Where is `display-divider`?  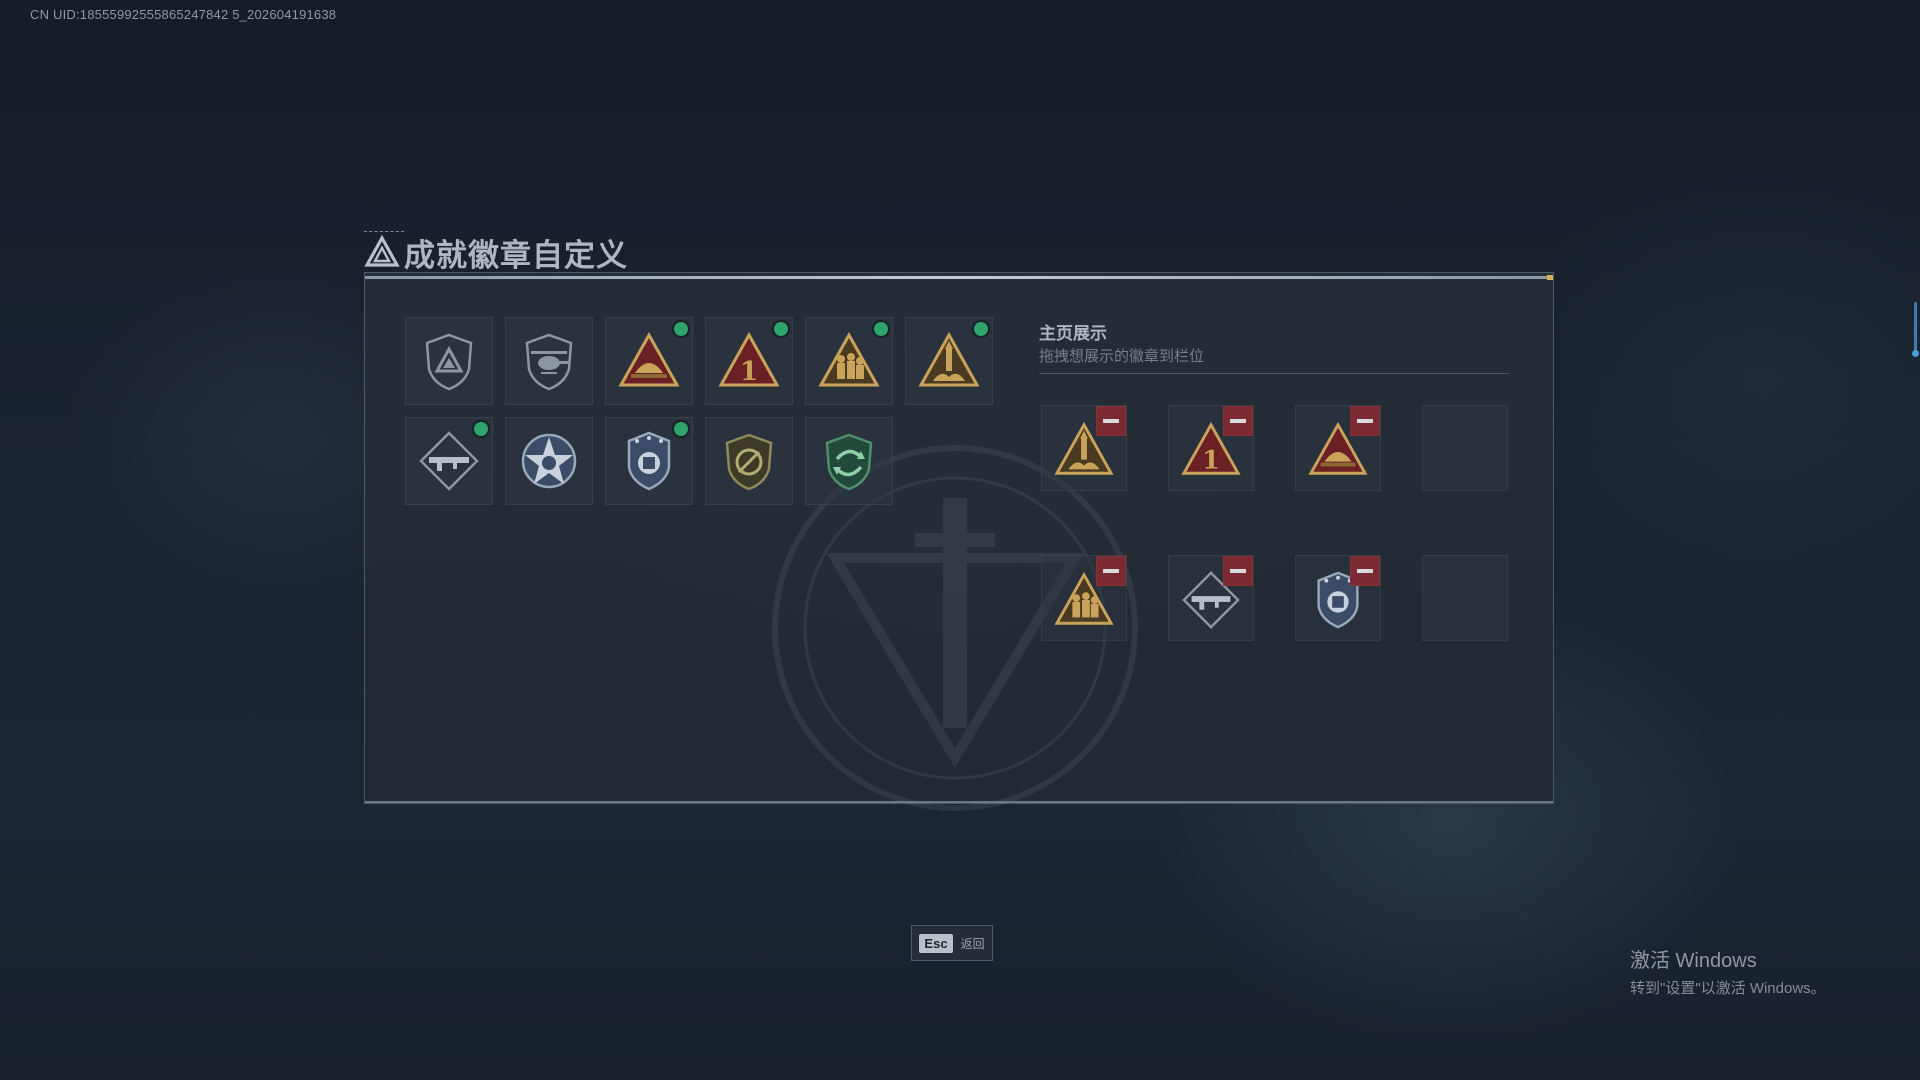 display-divider is located at coordinates (1274, 373).